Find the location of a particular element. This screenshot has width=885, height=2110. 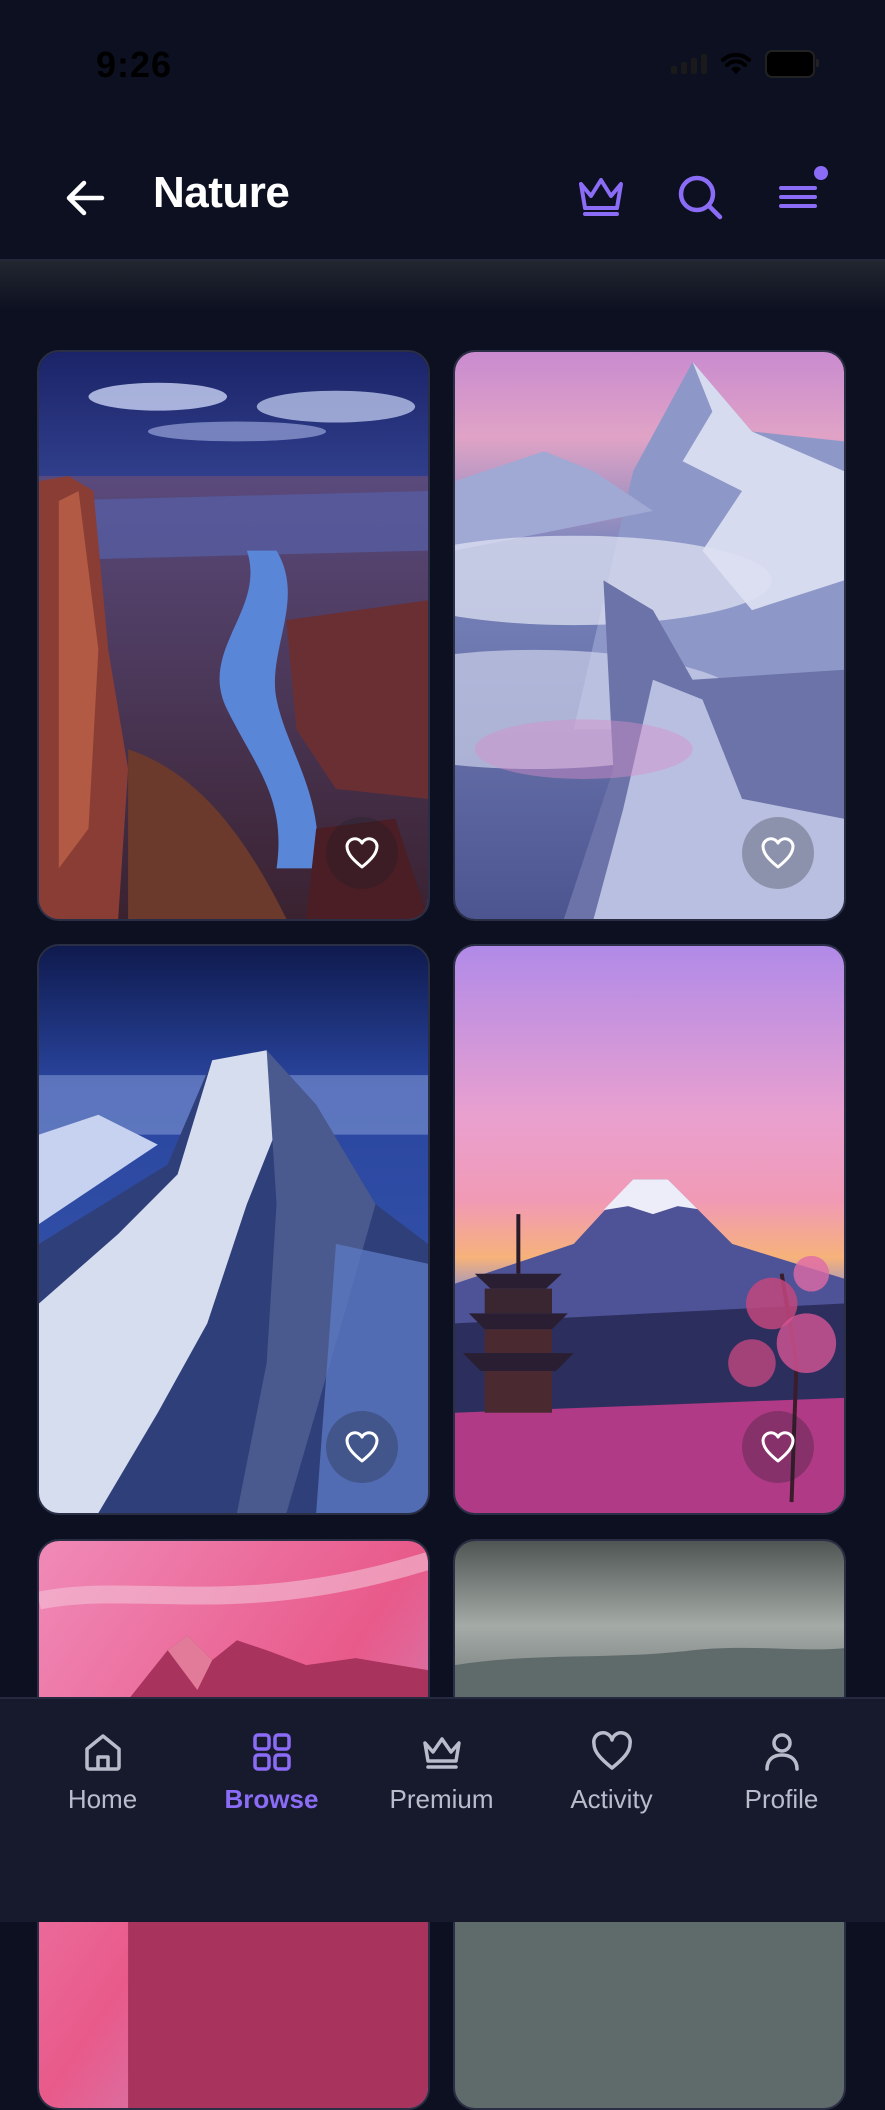

status-icons is located at coordinates (745, 64).